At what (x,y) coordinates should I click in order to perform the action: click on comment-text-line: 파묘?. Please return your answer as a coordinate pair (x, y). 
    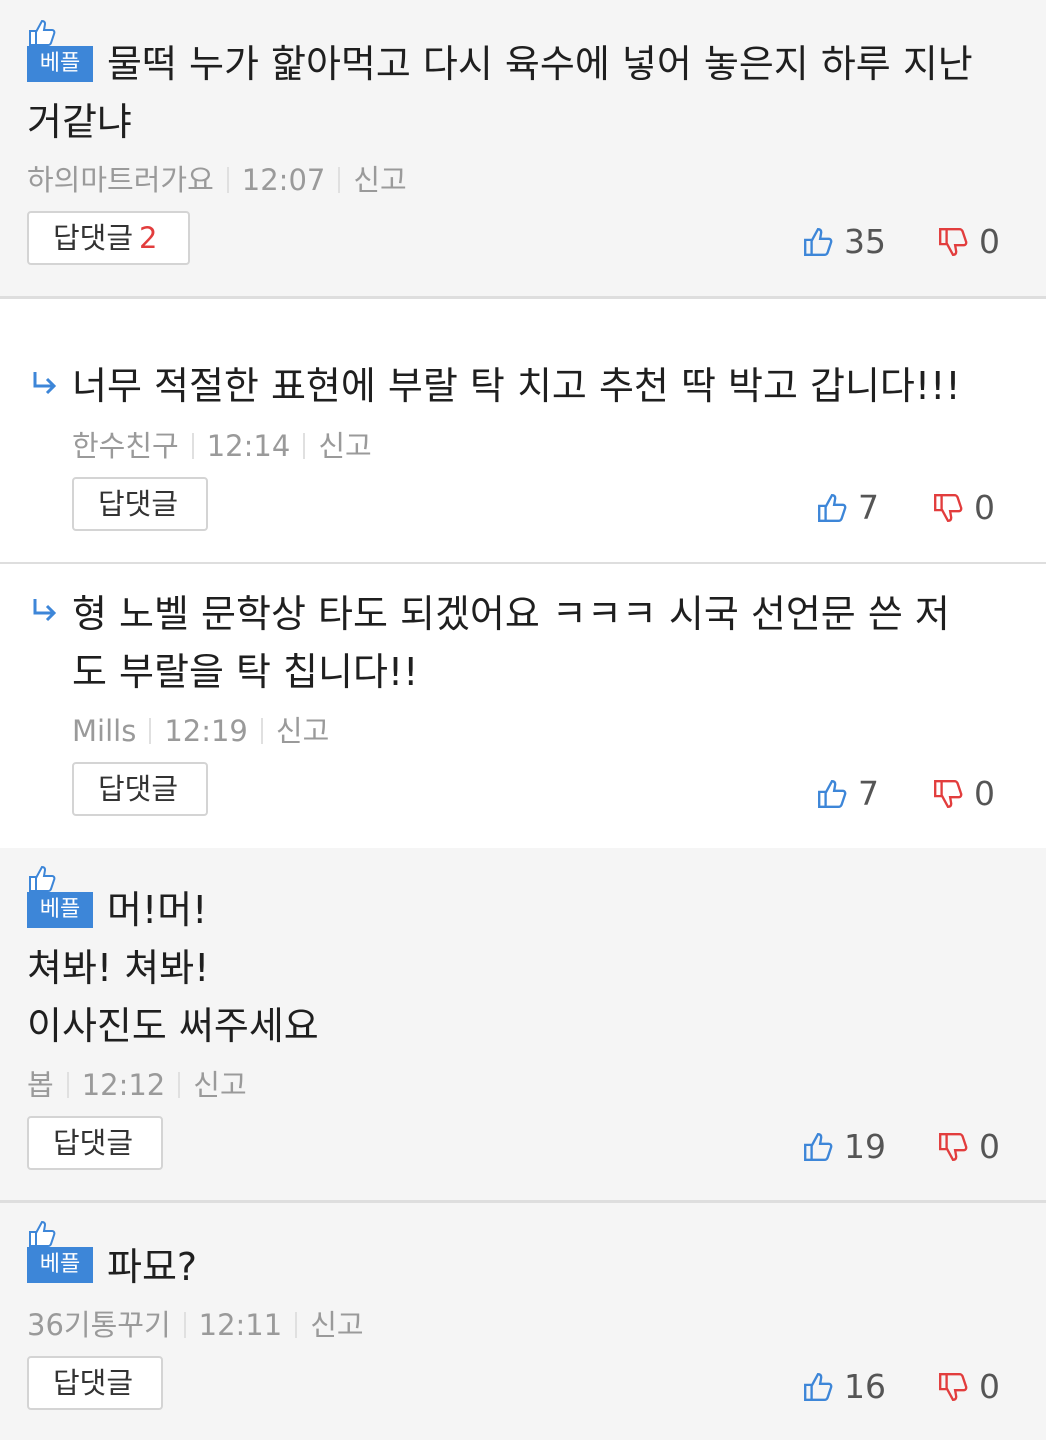
    Looking at the image, I should click on (152, 1267).